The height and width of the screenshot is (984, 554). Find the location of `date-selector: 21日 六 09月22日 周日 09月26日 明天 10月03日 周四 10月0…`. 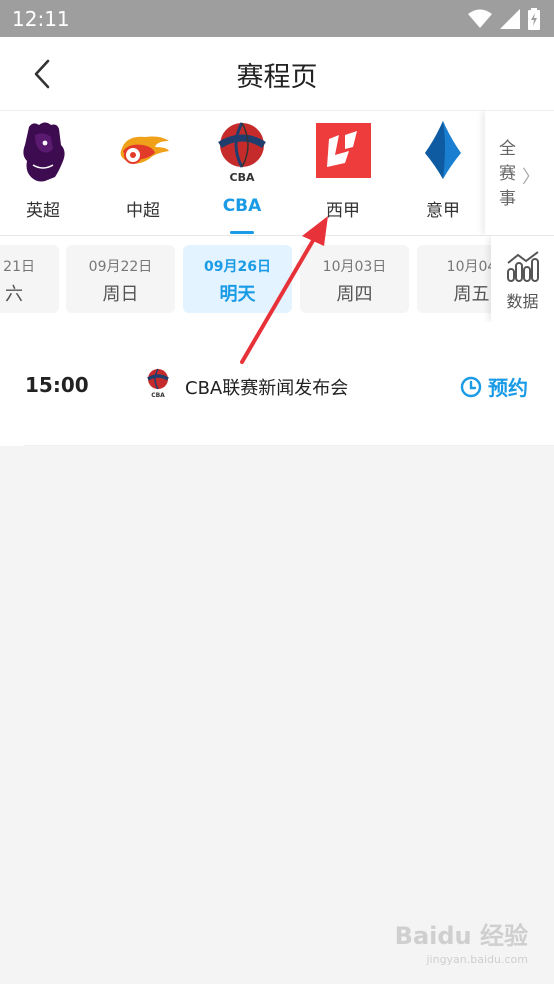

date-selector: 21日 六 09月22日 周日 09月26日 明天 10月03日 周四 10月0… is located at coordinates (277, 279).